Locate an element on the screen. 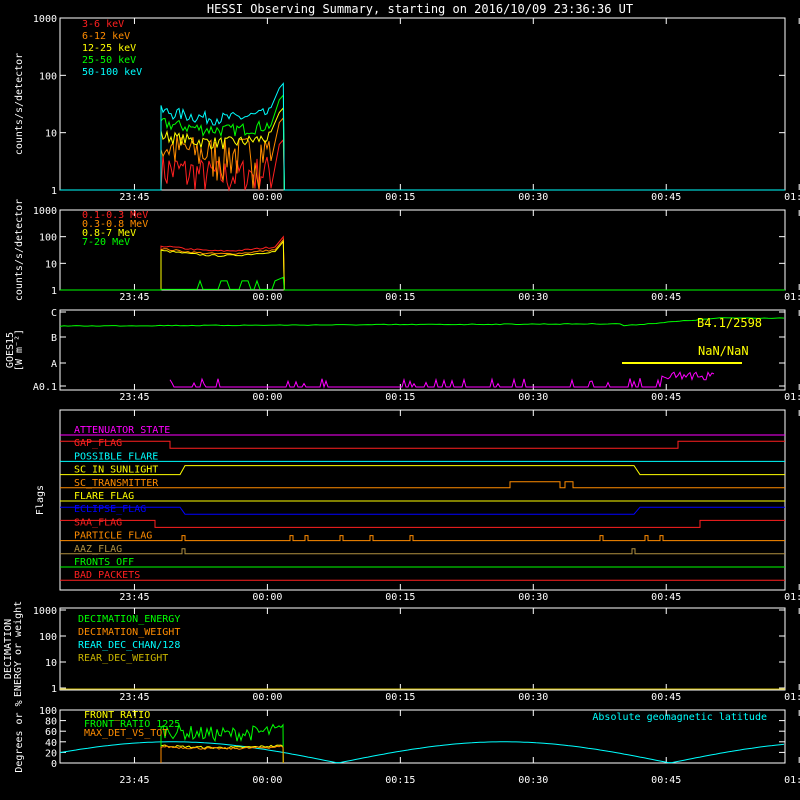 The width and height of the screenshot is (800, 800). flag-label: PARTICLE_FLAG is located at coordinates (113, 536).